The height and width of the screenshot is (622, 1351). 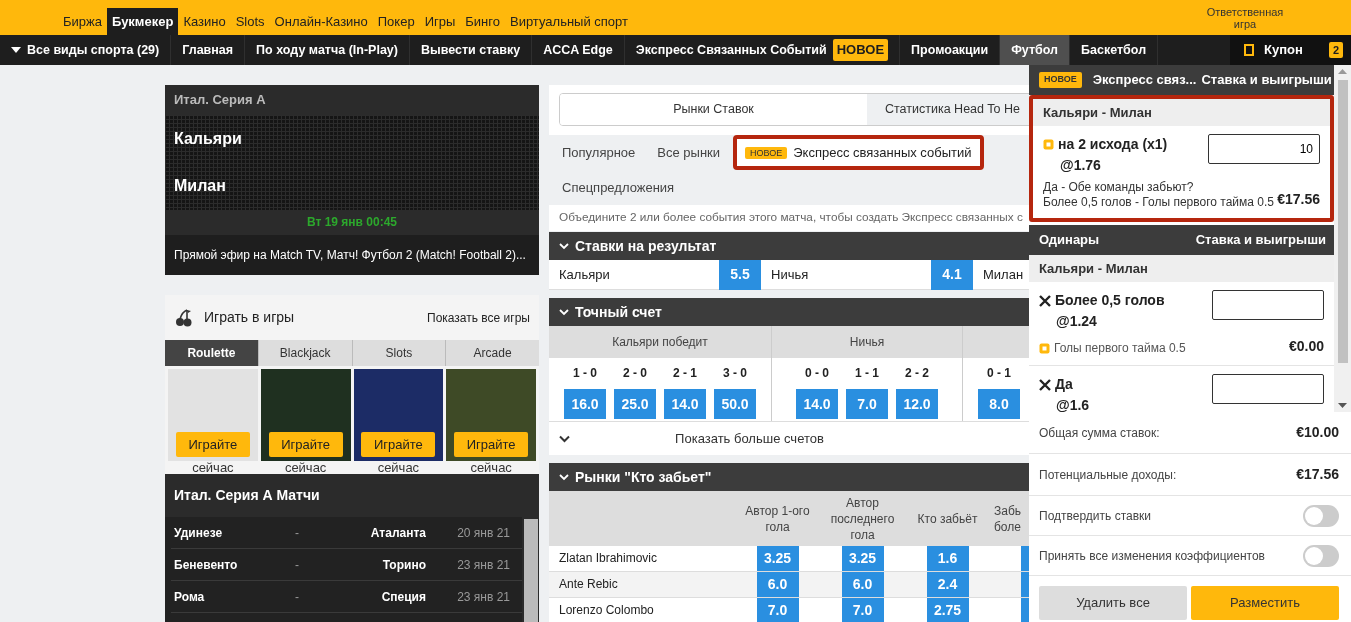 I want to click on selection-name: на 2 исхода (x1), so click(x=1113, y=144).